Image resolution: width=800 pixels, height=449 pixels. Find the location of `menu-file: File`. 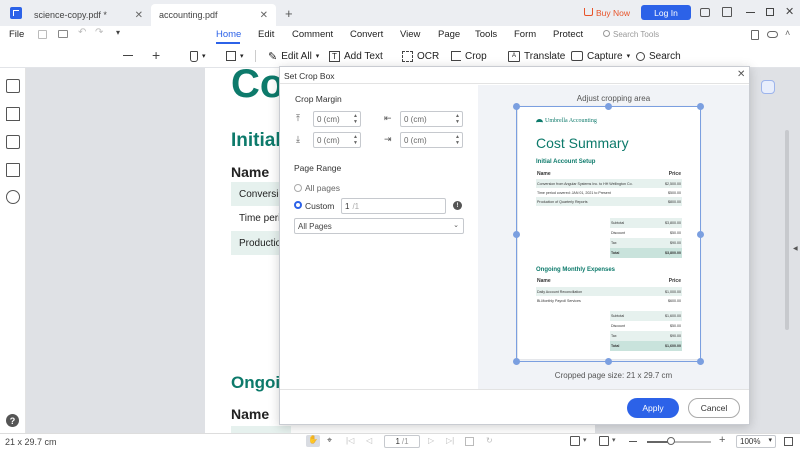

menu-file: File is located at coordinates (16, 36).